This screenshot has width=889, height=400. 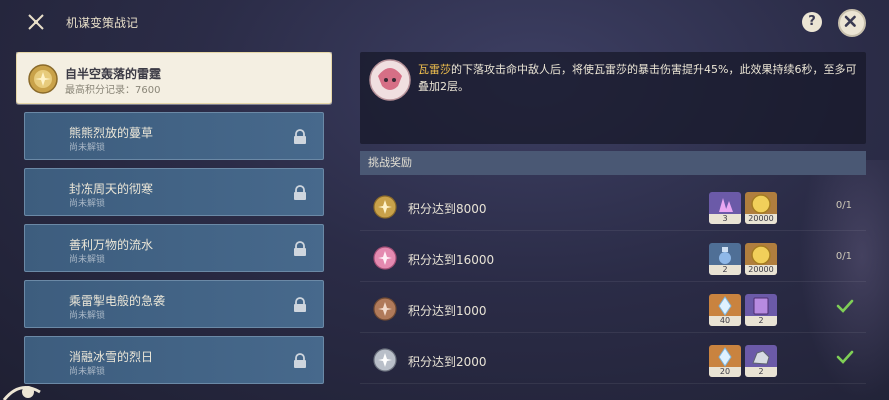 What do you see at coordinates (174, 360) in the screenshot?
I see `challenge-item-locked: 消融冰雪的烈日 尚未解锁` at bounding box center [174, 360].